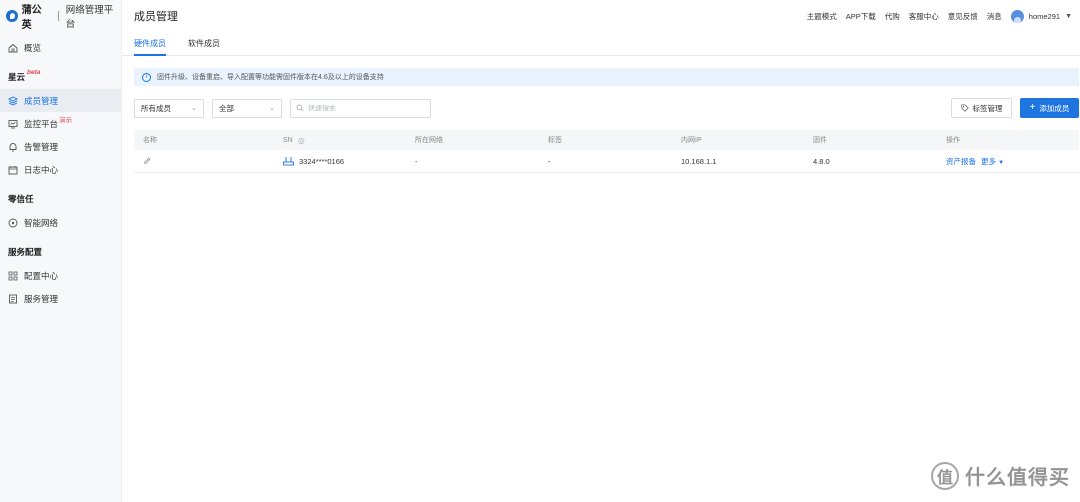 This screenshot has height=502, width=1080. What do you see at coordinates (204, 161) in the screenshot?
I see `cell-name` at bounding box center [204, 161].